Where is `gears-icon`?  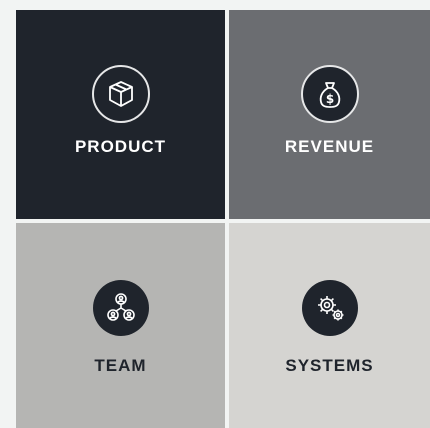 gears-icon is located at coordinates (329, 308).